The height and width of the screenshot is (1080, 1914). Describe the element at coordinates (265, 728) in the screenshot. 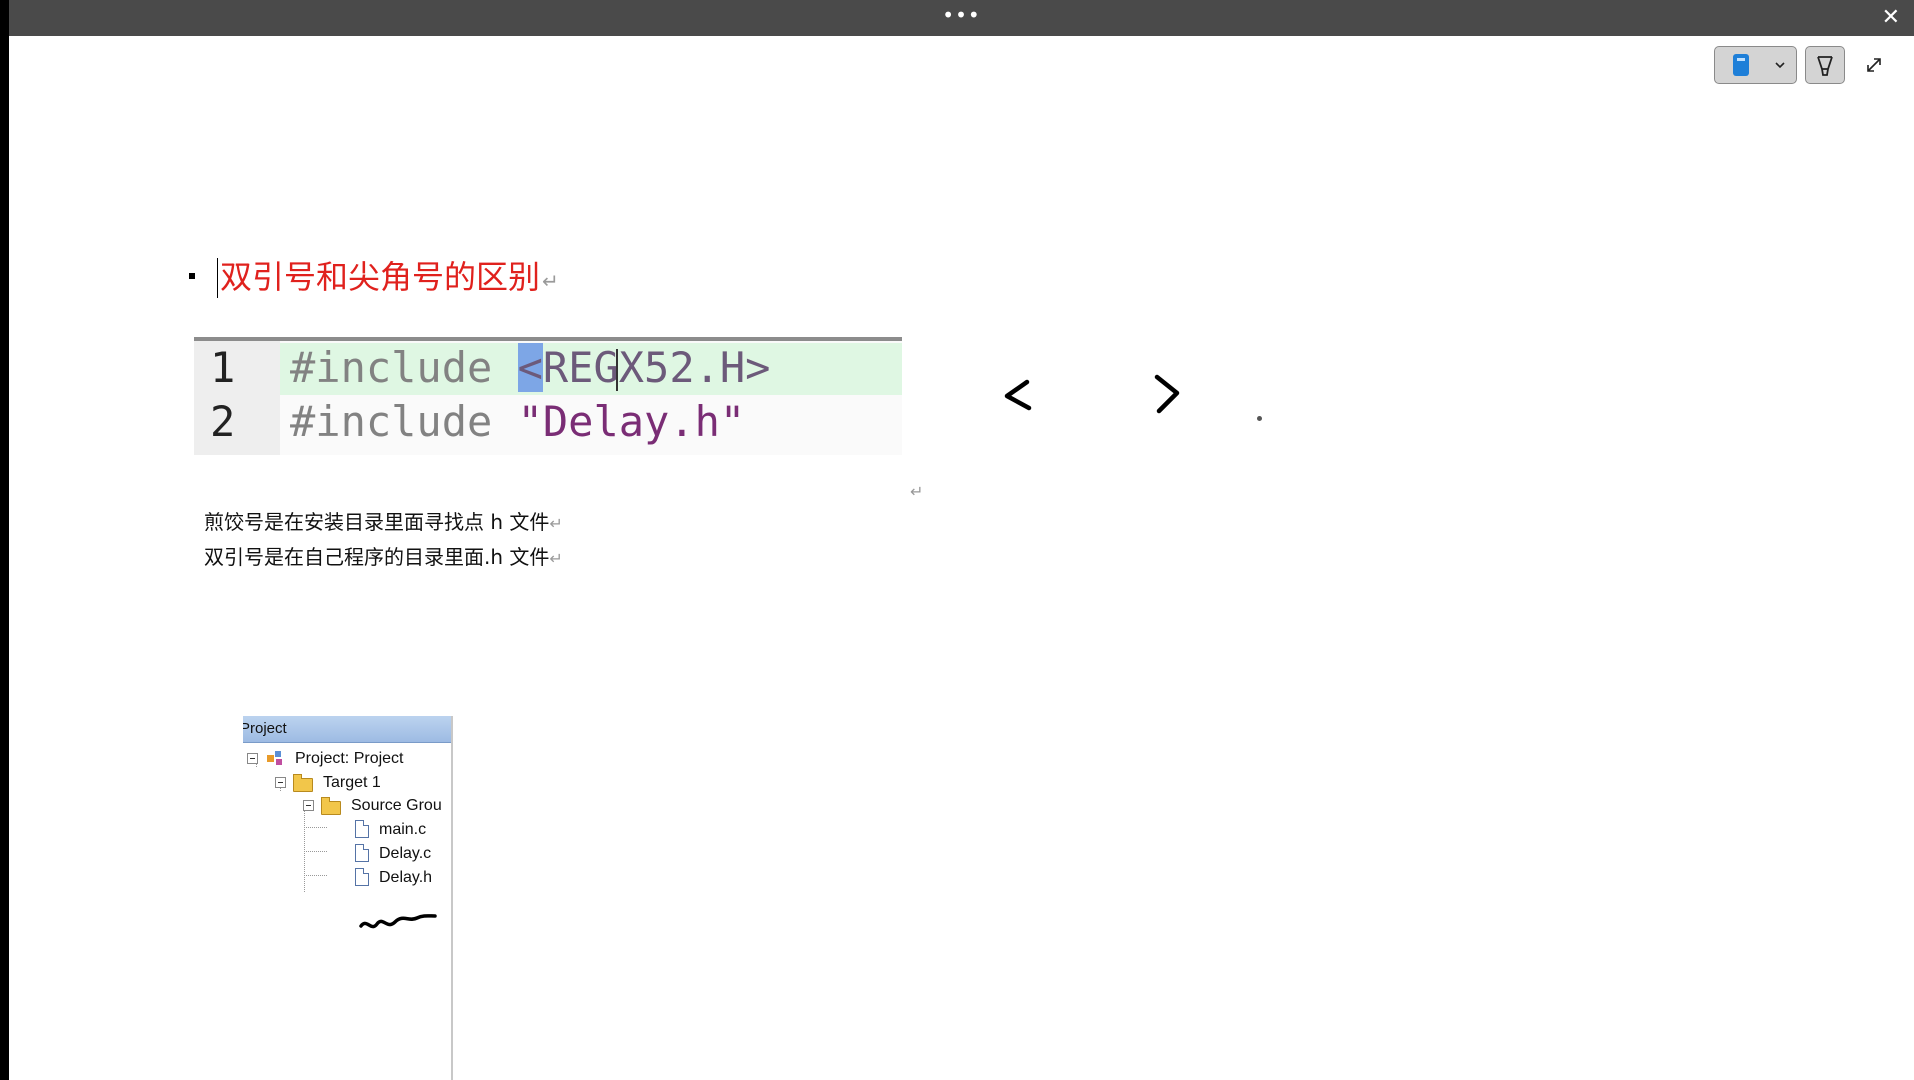

I see `project-header-label: Project` at that location.